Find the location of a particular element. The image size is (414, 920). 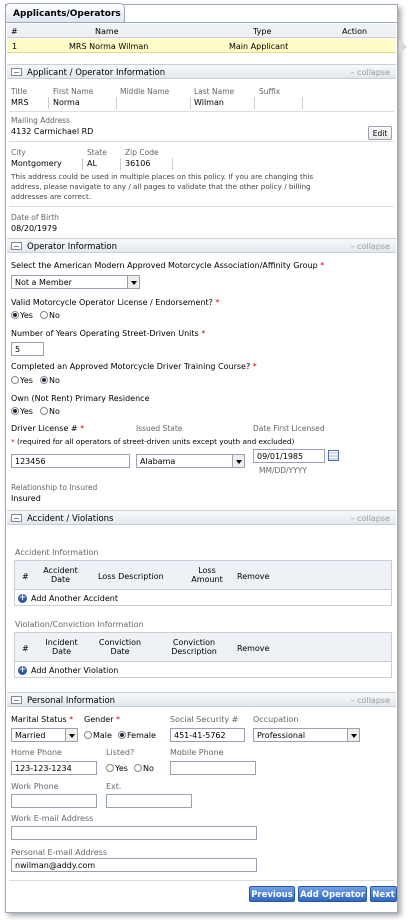

residence-no-radio is located at coordinates (44, 411).